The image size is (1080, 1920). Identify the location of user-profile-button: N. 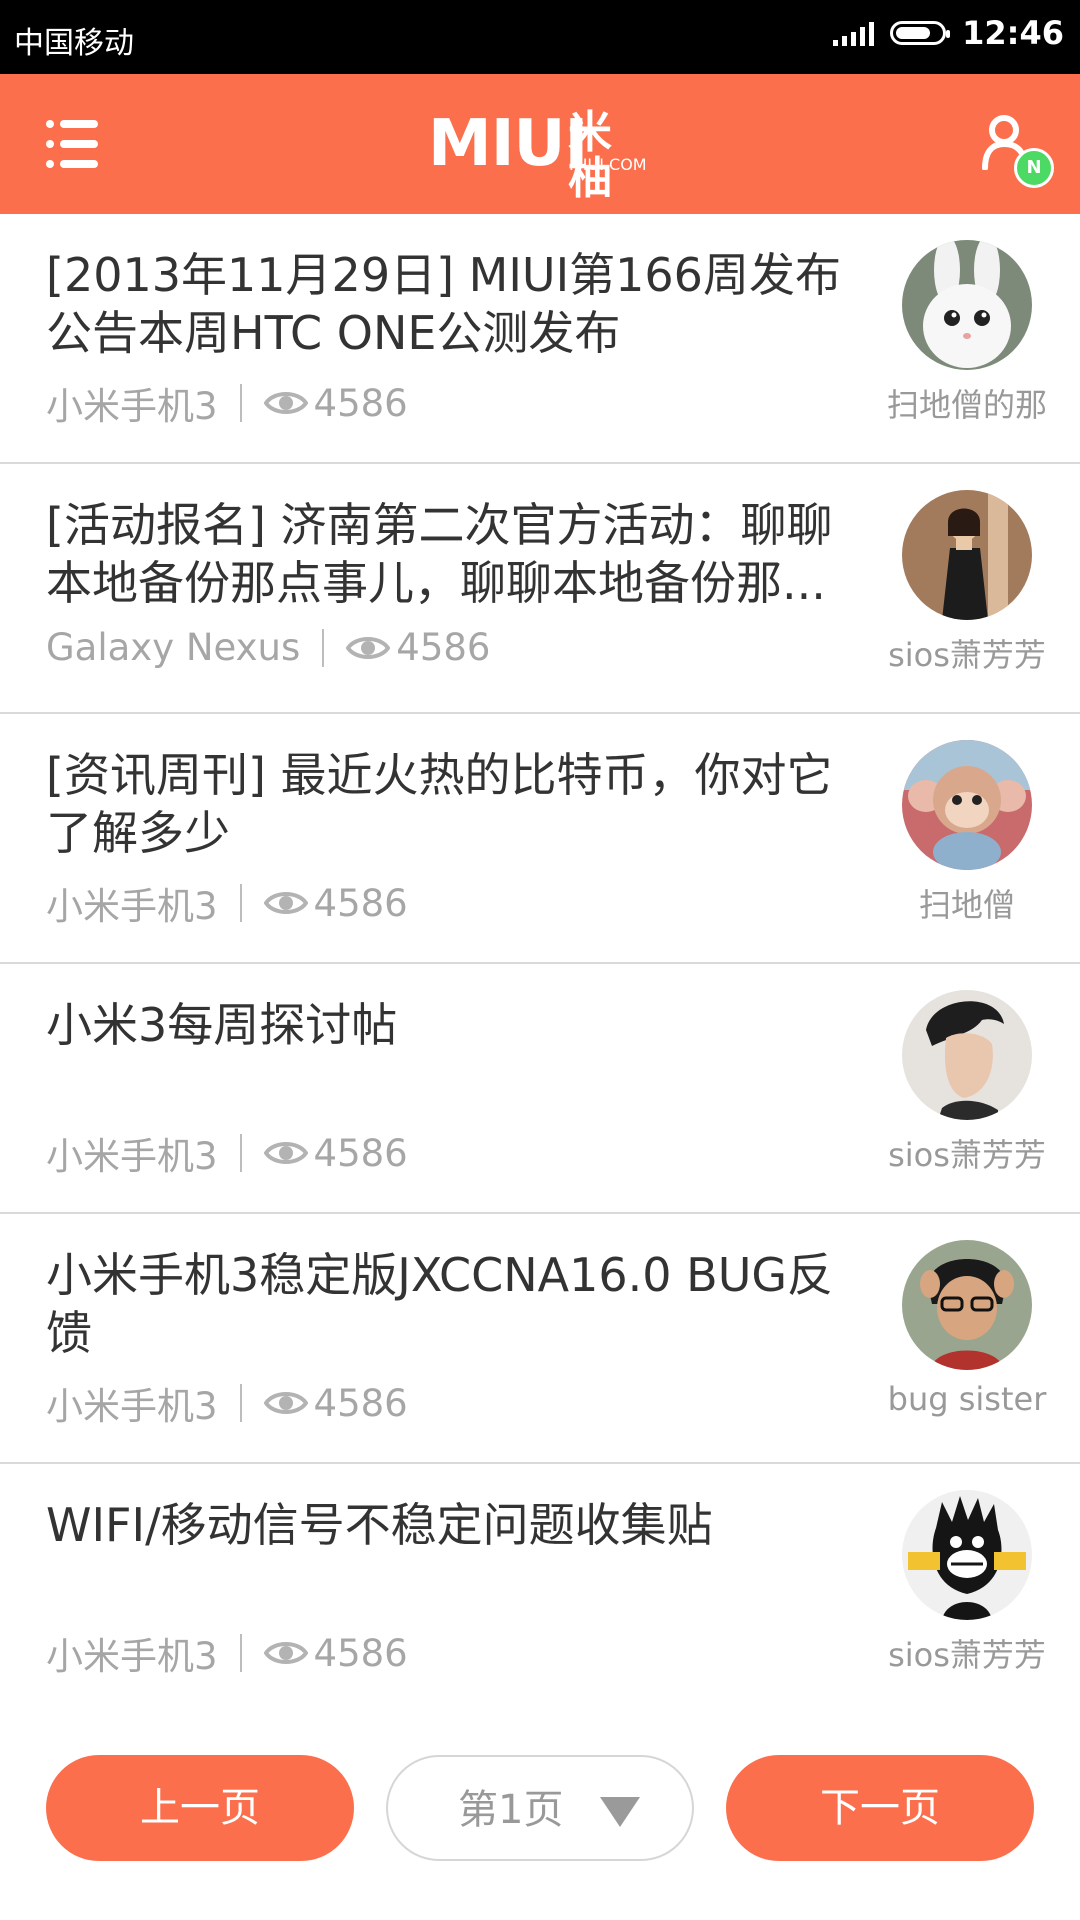
(1018, 151).